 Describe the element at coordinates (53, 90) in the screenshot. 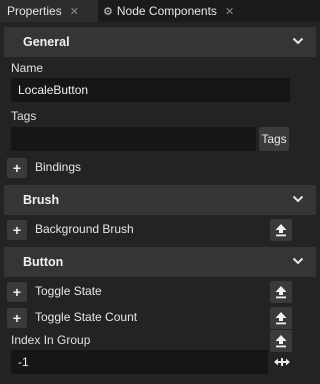

I see `name-field-value: LocaleButton` at that location.